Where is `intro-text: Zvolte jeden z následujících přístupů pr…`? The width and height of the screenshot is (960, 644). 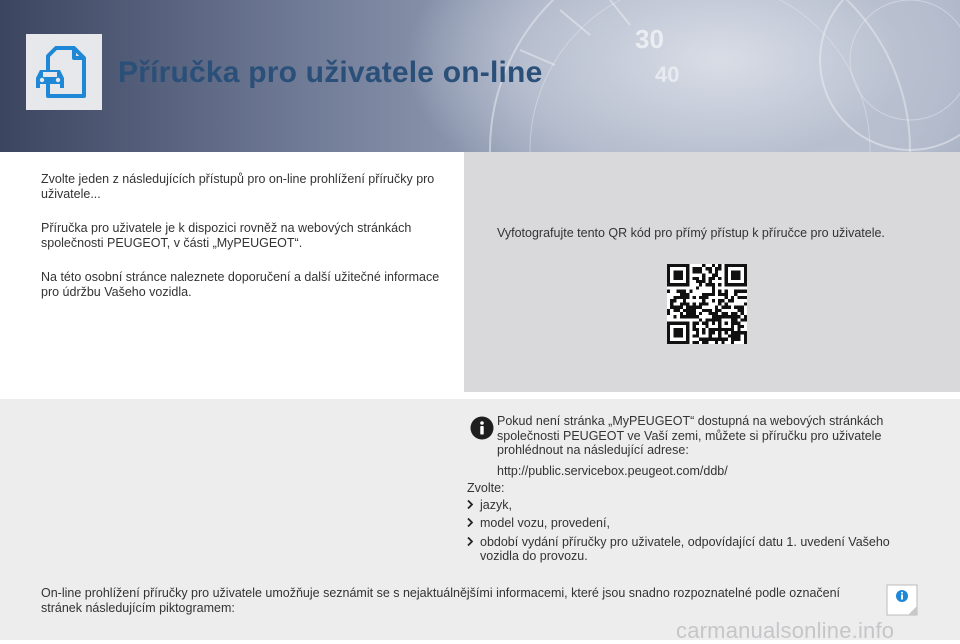 intro-text: Zvolte jeden z následujících přístupů pr… is located at coordinates (241, 245).